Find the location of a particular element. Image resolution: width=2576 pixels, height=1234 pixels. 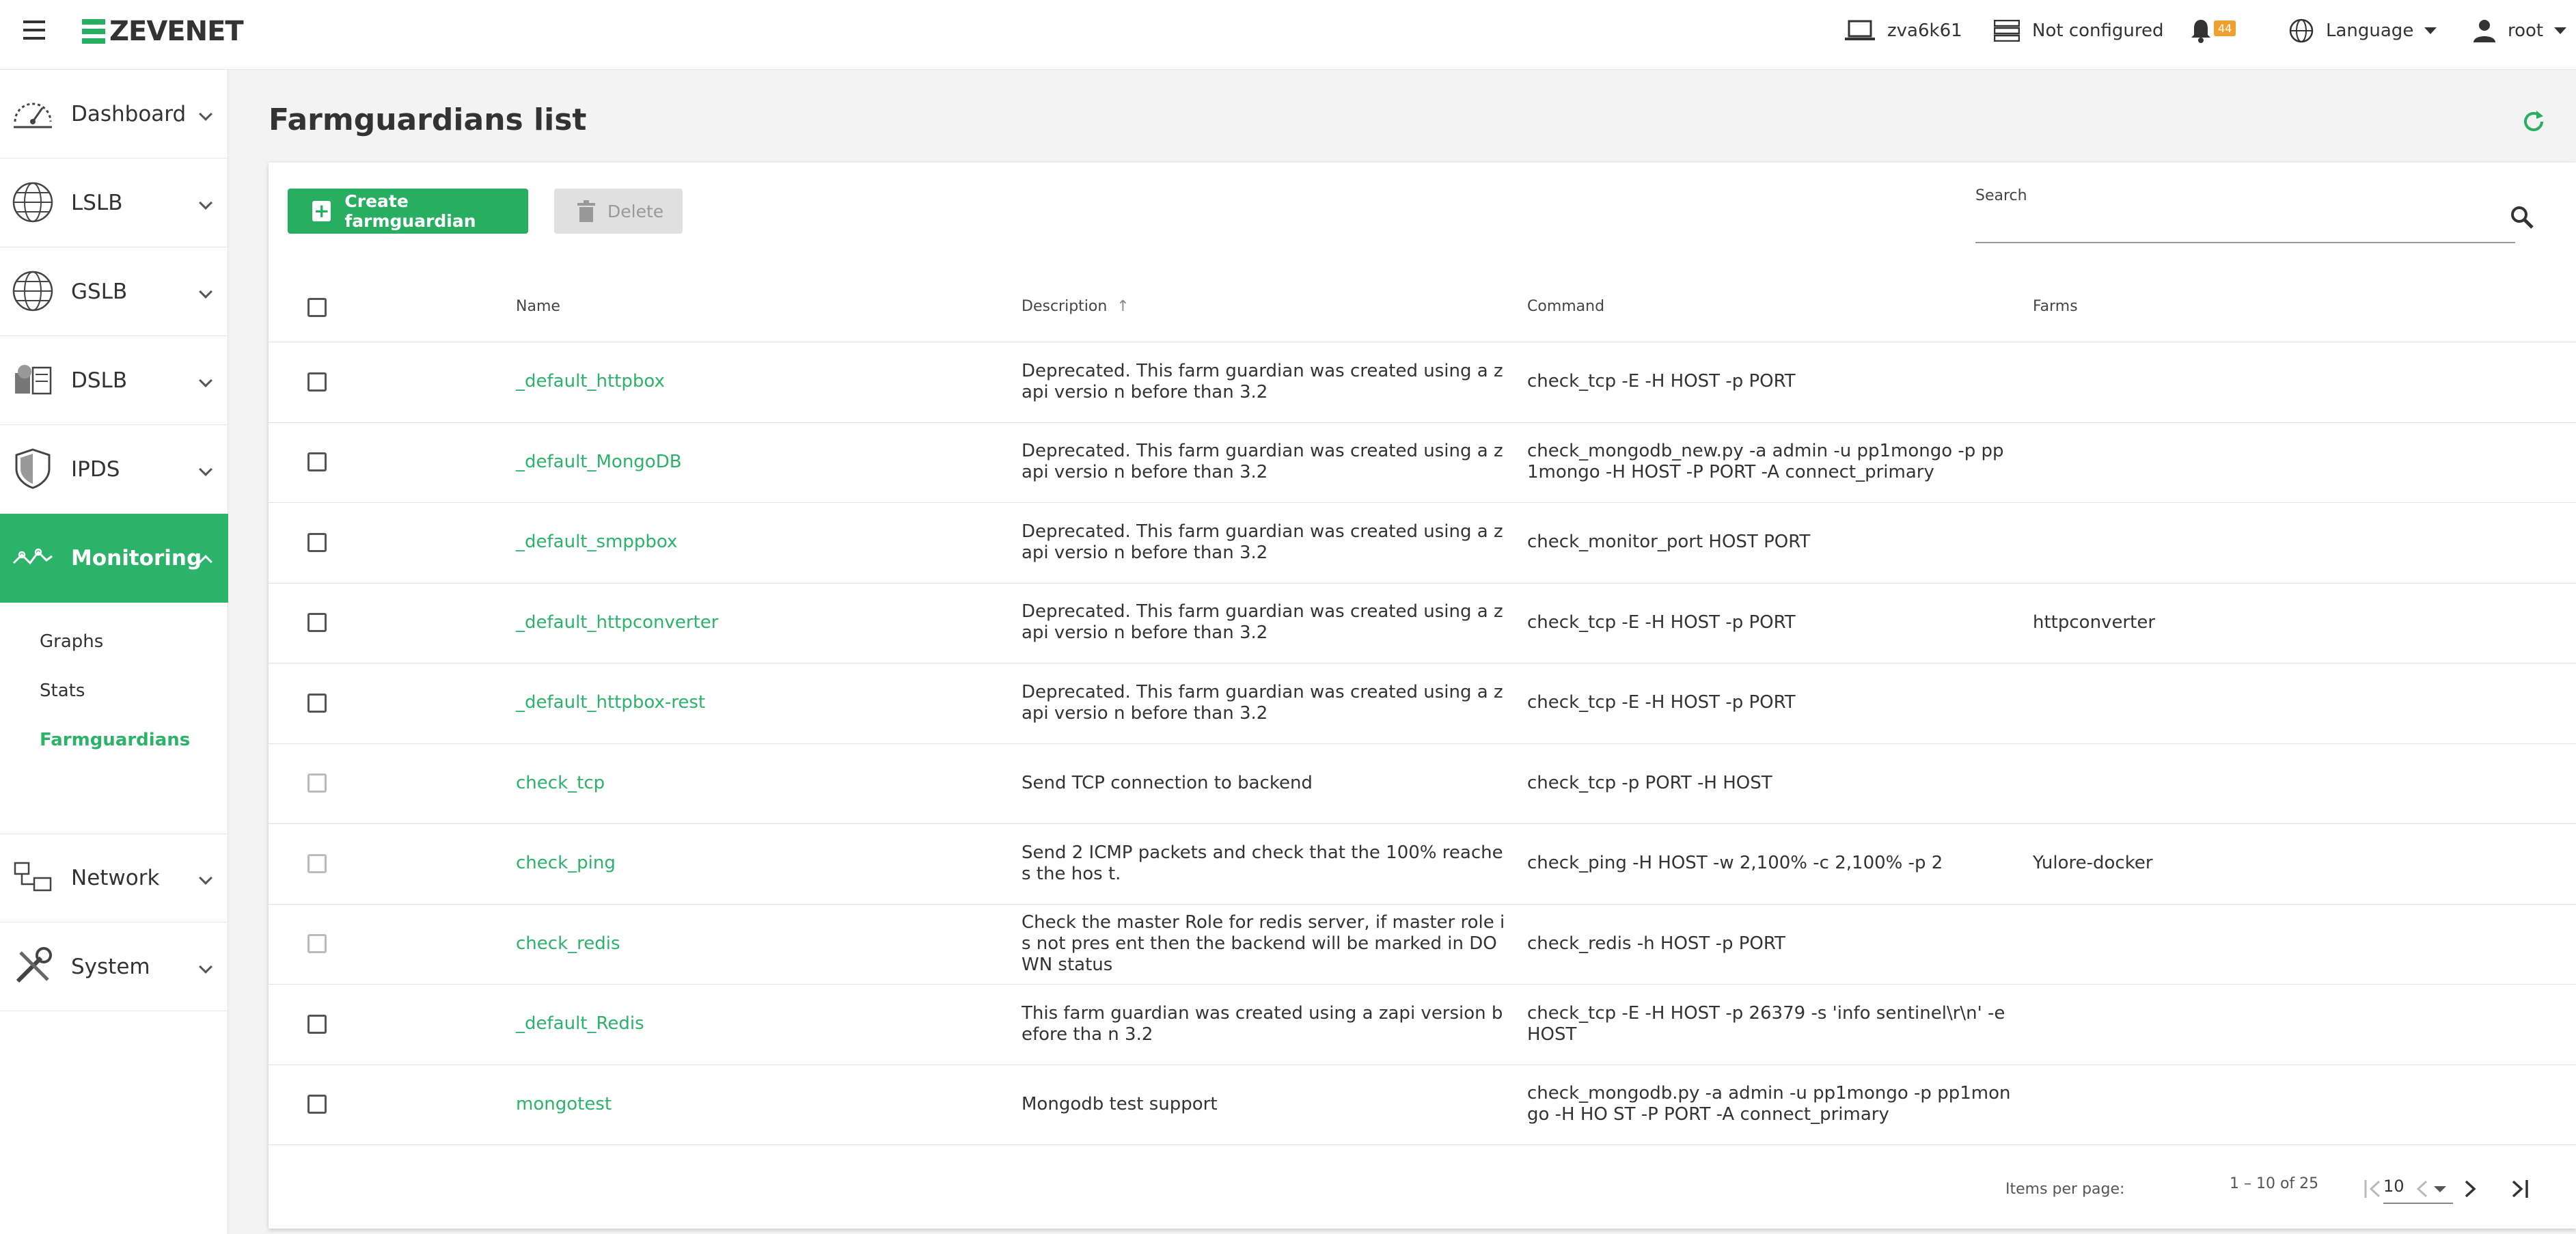

column-header-description: Description ↑ is located at coordinates (1075, 306).